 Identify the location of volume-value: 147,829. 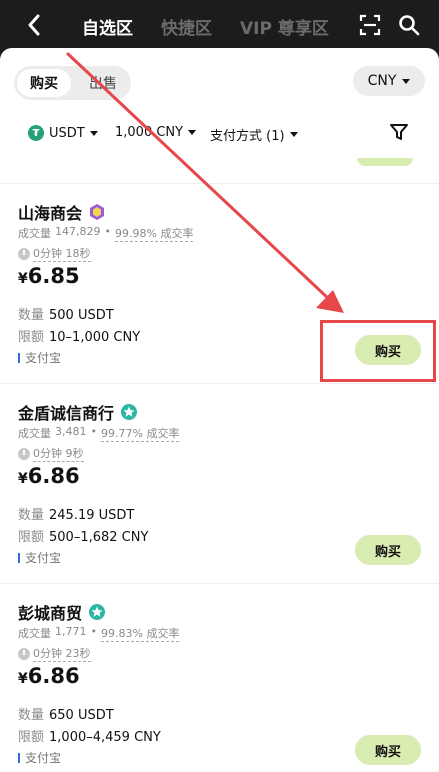
(78, 231).